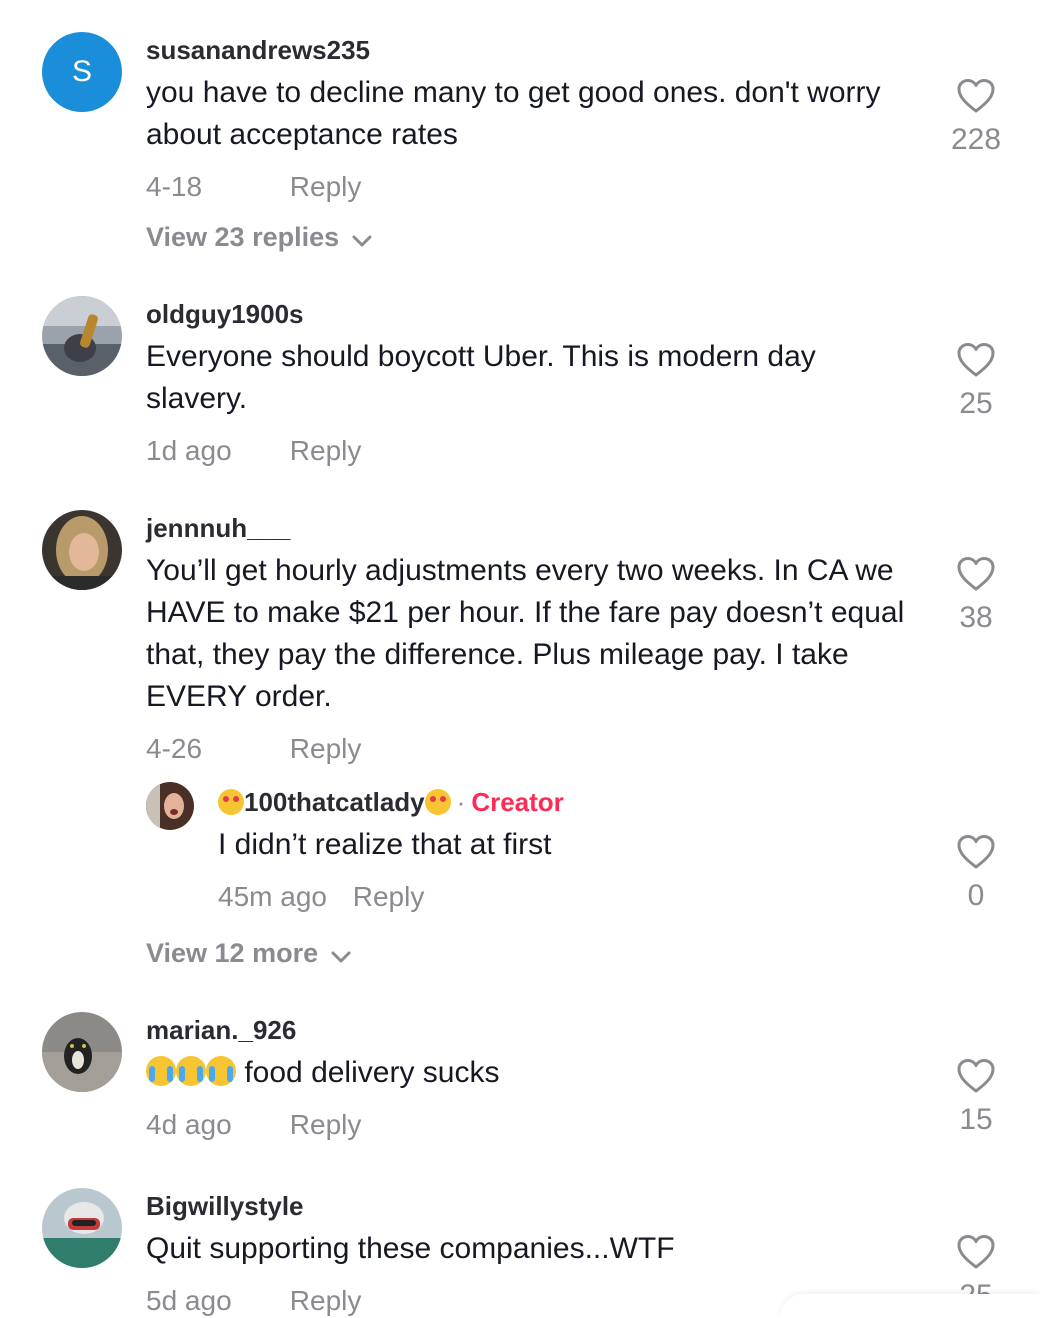 Image resolution: width=1040 pixels, height=1318 pixels. Describe the element at coordinates (976, 118) in the screenshot. I see `like-button: 228` at that location.